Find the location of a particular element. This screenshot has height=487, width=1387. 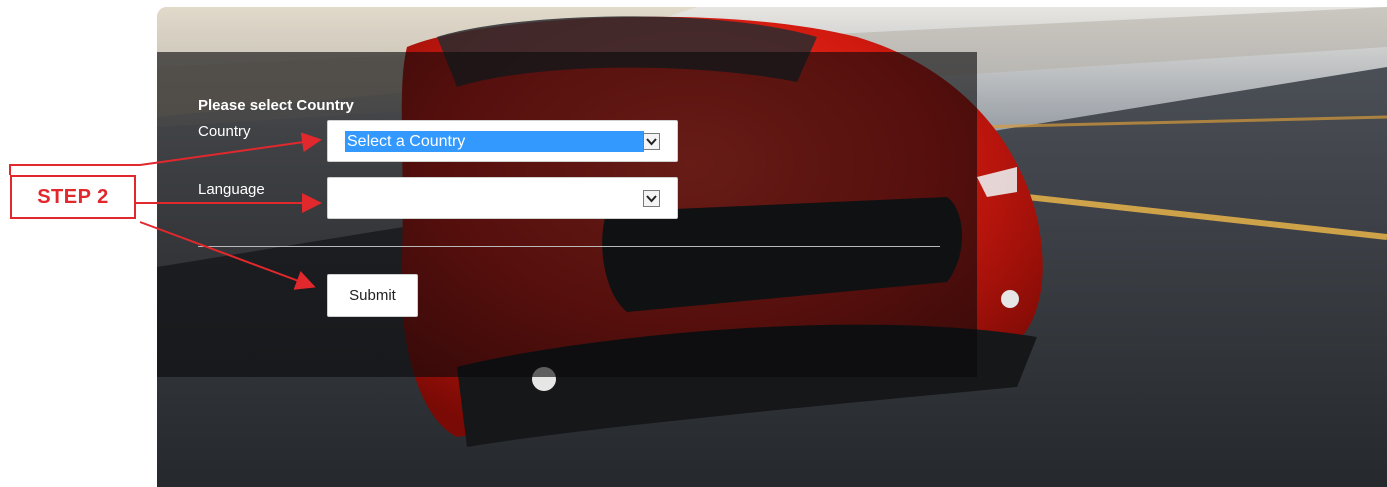

arrow-to-submit is located at coordinates (227, 255).